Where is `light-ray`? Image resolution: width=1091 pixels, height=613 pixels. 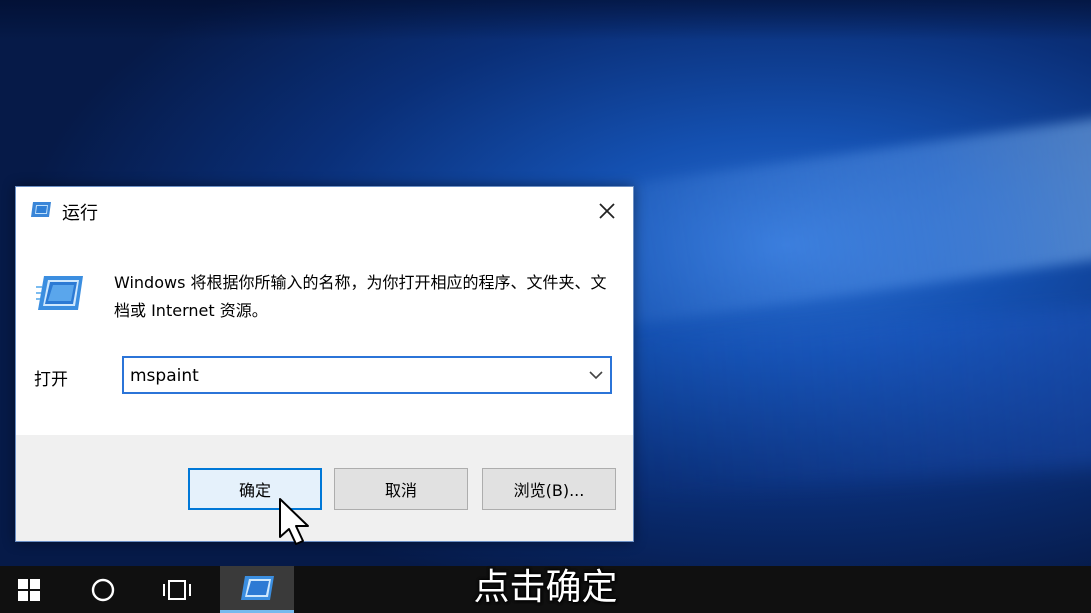
light-ray is located at coordinates (843, 400).